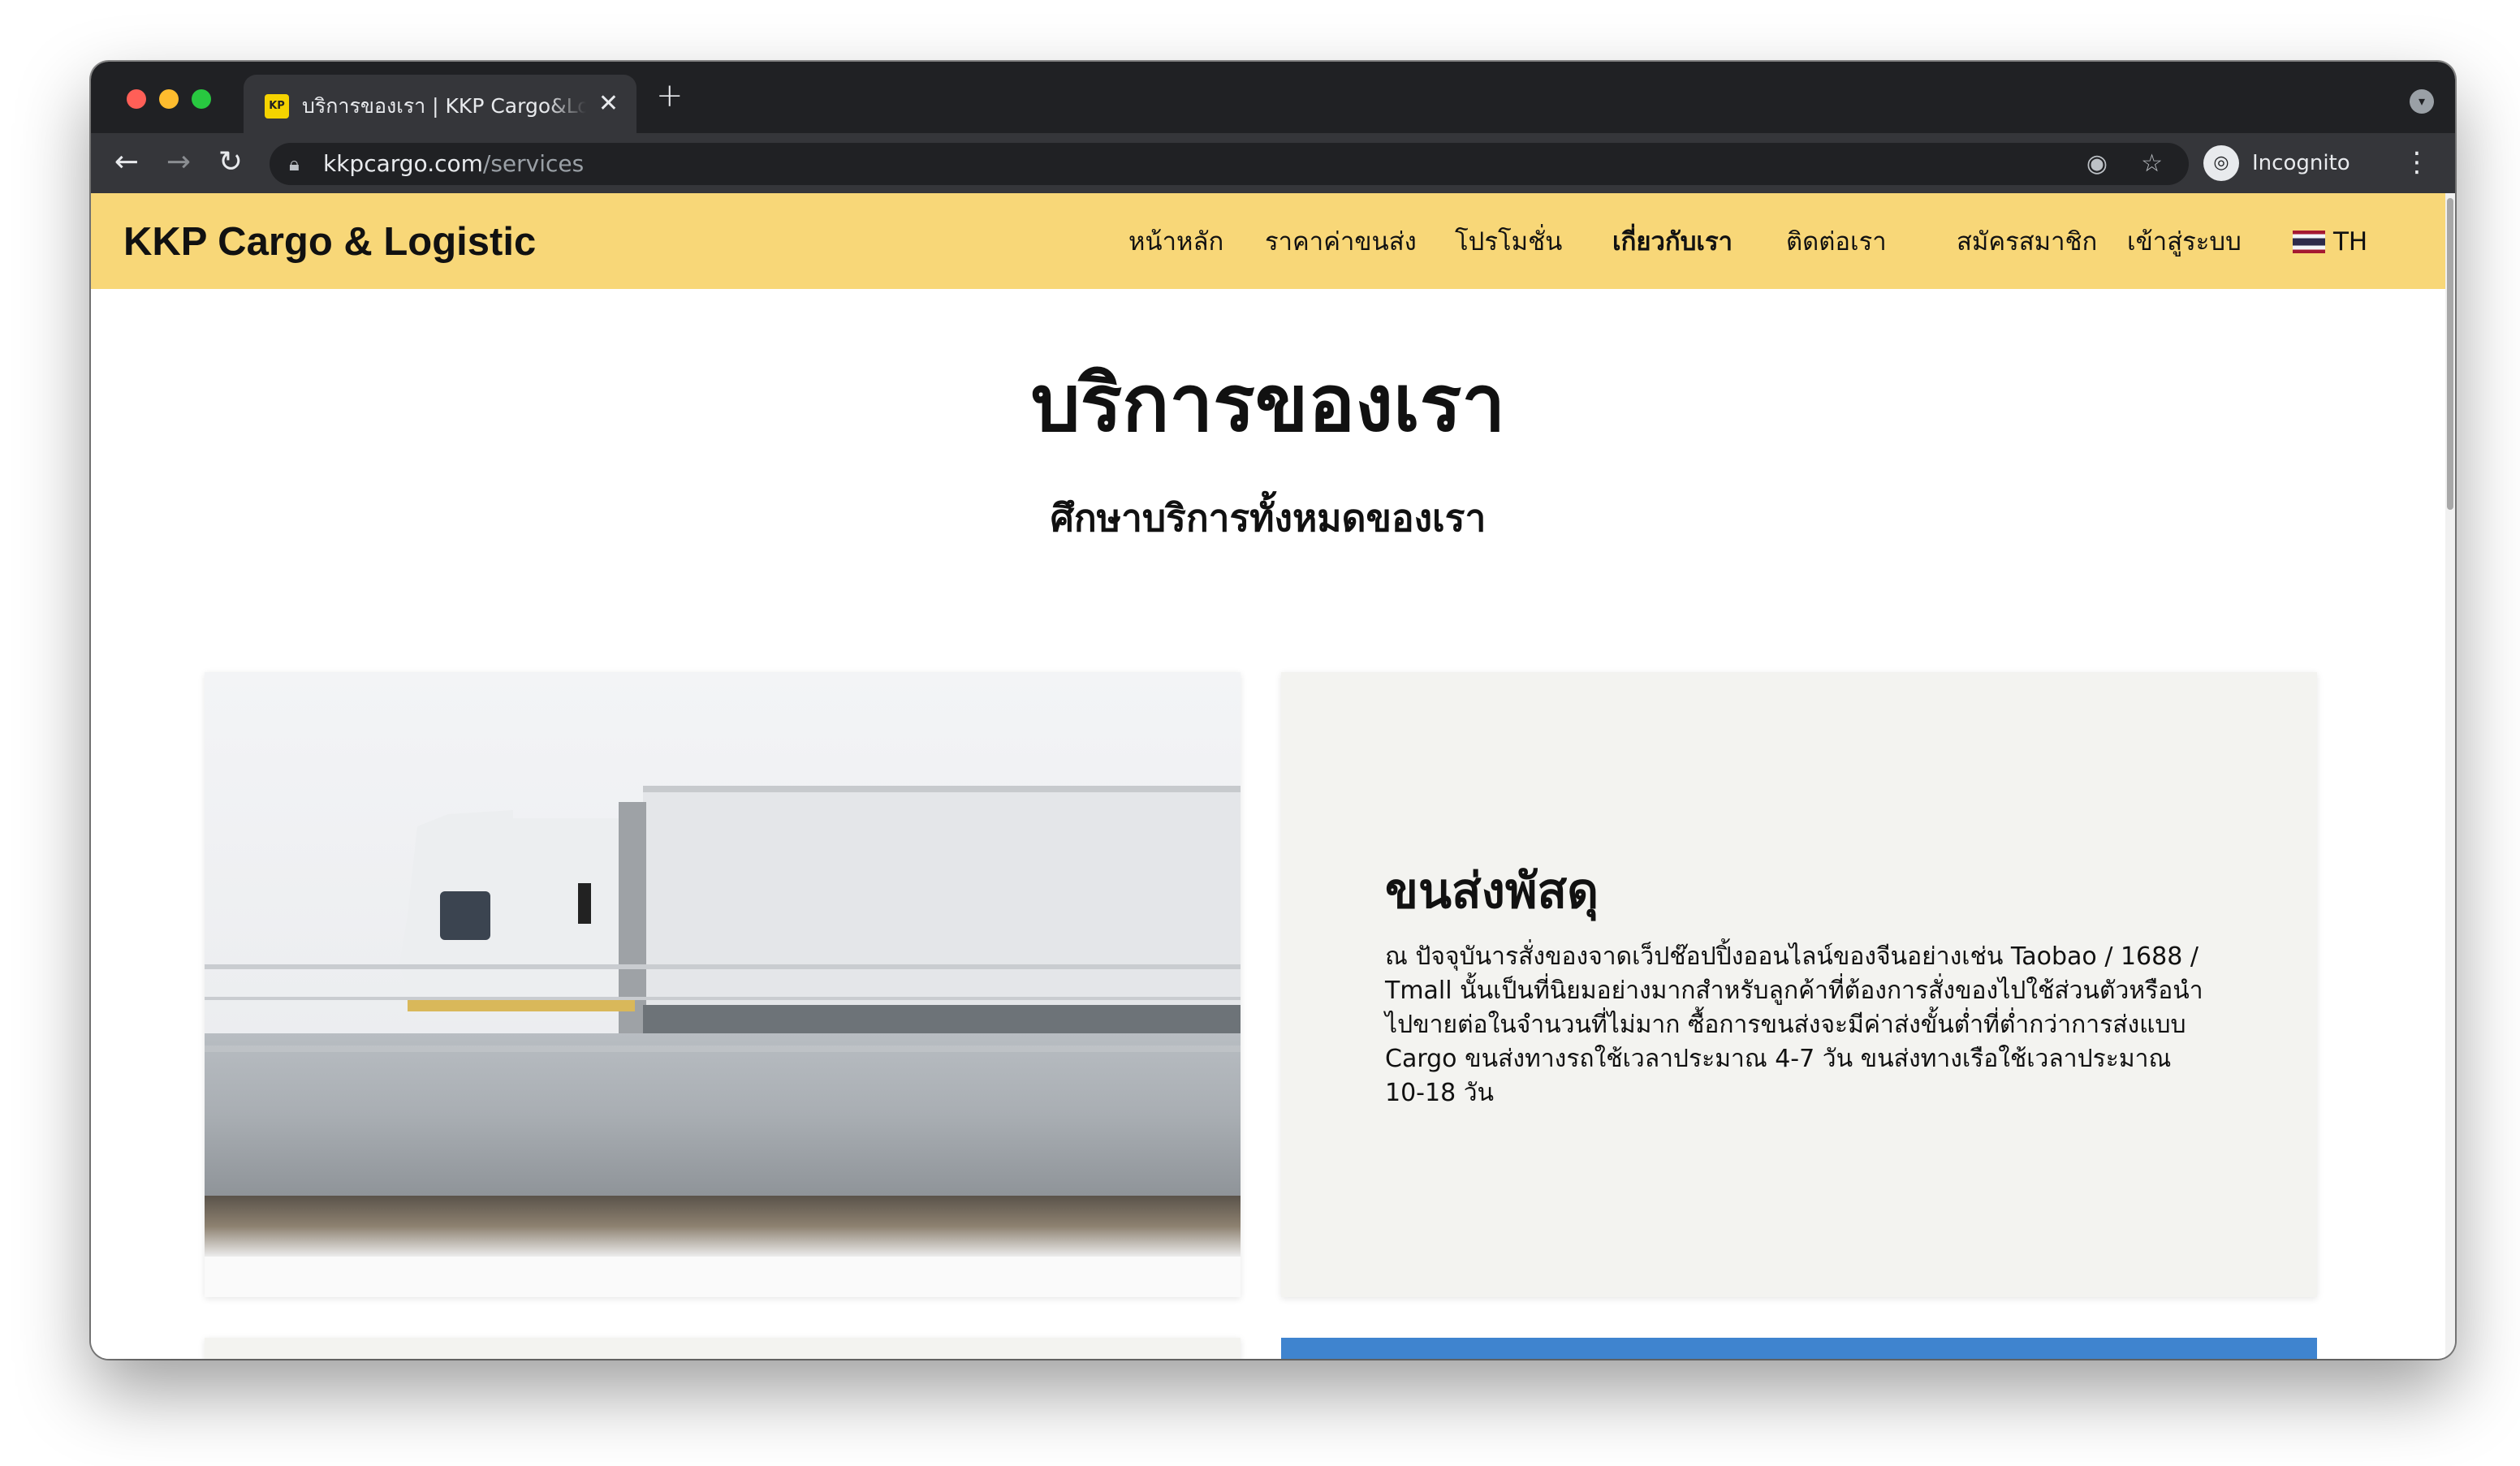 This screenshot has width=2520, height=1466. I want to click on nav-item-about: เกี่ยวกับเรา, so click(1672, 242).